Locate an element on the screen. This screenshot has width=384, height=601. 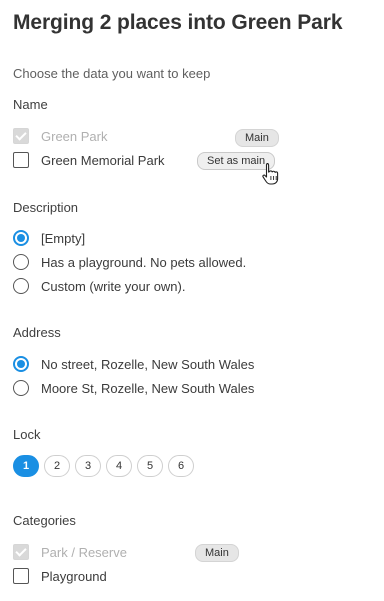
option-label: [Empty] is located at coordinates (63, 238).